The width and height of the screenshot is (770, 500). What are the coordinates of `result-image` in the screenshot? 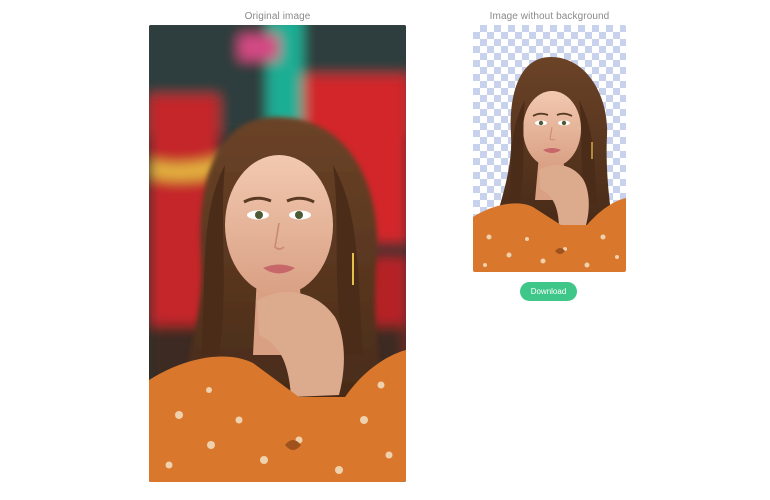 It's located at (549, 148).